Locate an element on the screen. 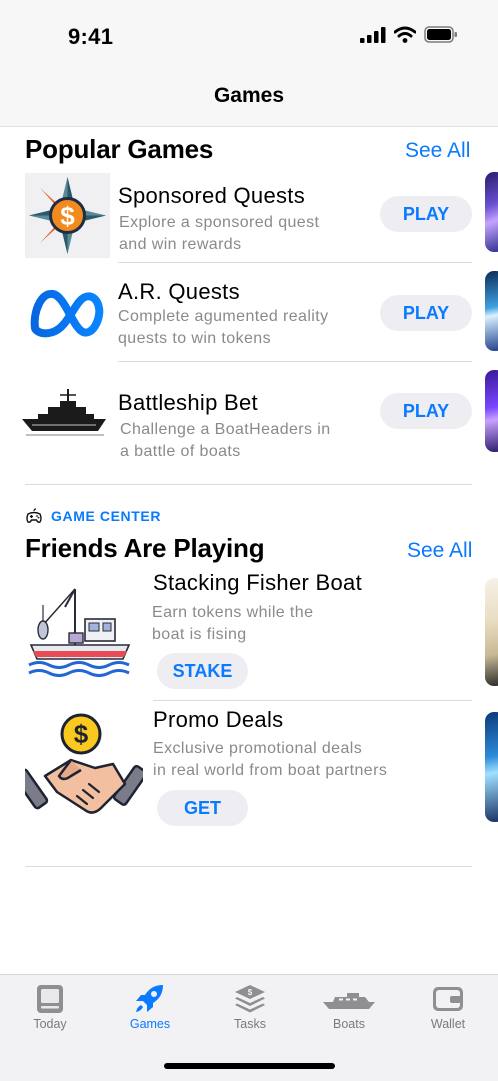  item-title: Battleship Bet is located at coordinates (188, 402).